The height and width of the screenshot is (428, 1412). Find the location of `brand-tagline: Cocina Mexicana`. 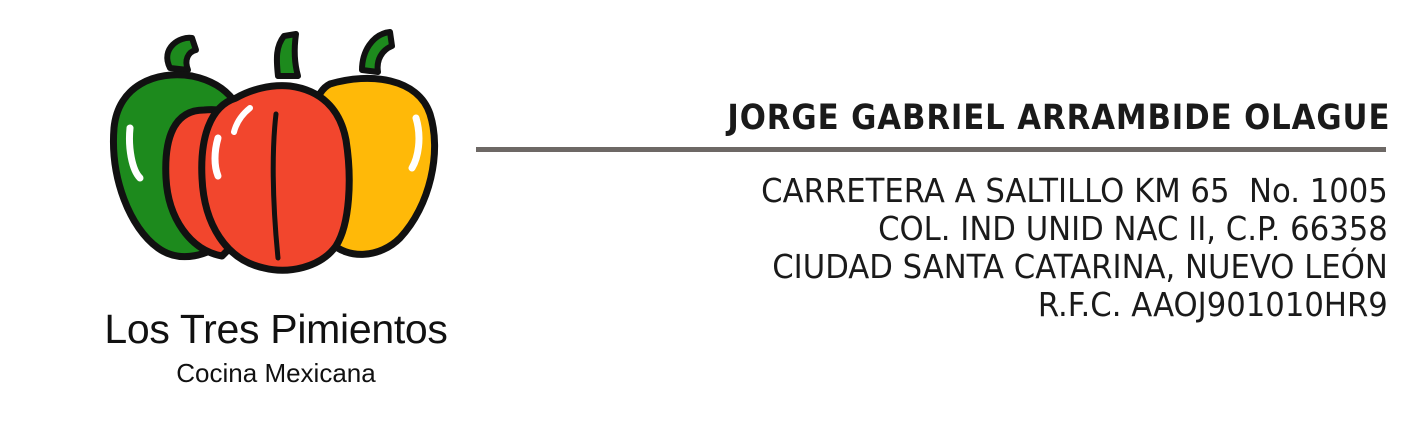

brand-tagline: Cocina Mexicana is located at coordinates (276, 373).